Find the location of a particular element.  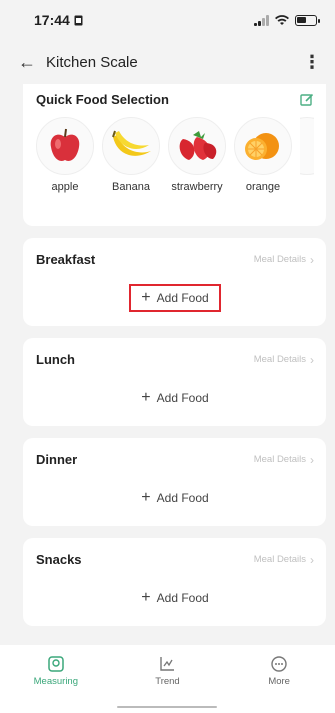

signal-icon is located at coordinates (261, 20).